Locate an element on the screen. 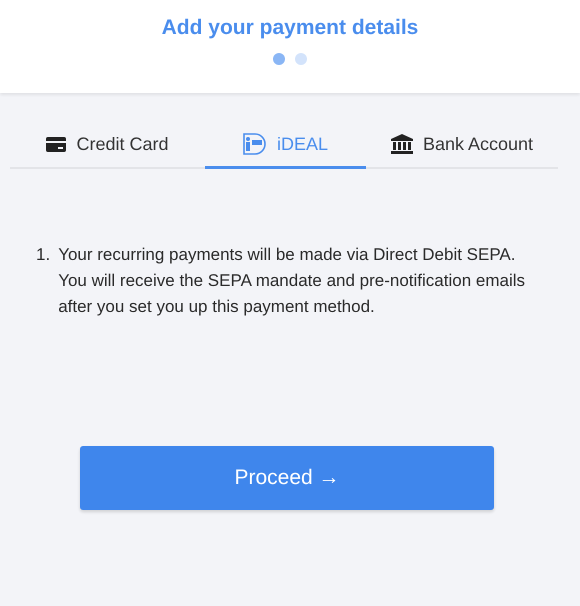 The height and width of the screenshot is (606, 580). bank-icon is located at coordinates (401, 144).